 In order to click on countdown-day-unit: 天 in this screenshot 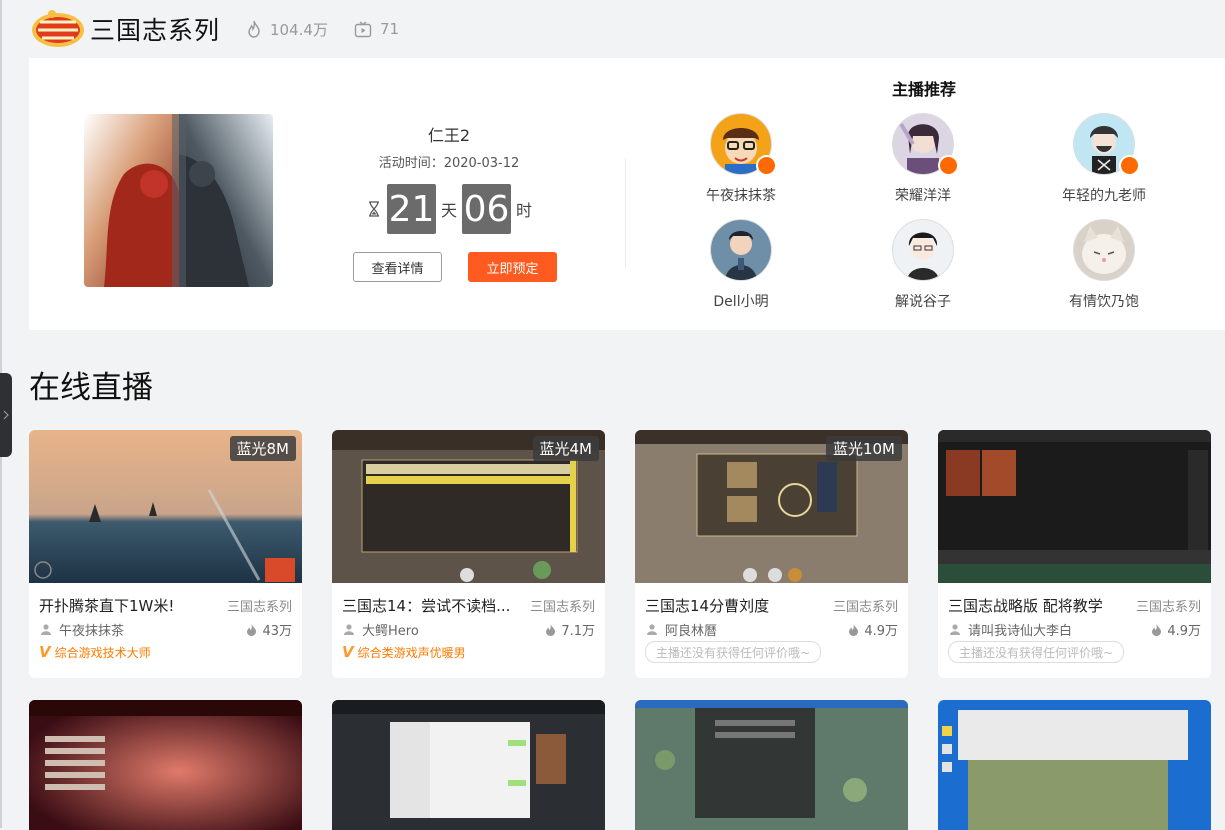, I will do `click(449, 210)`.